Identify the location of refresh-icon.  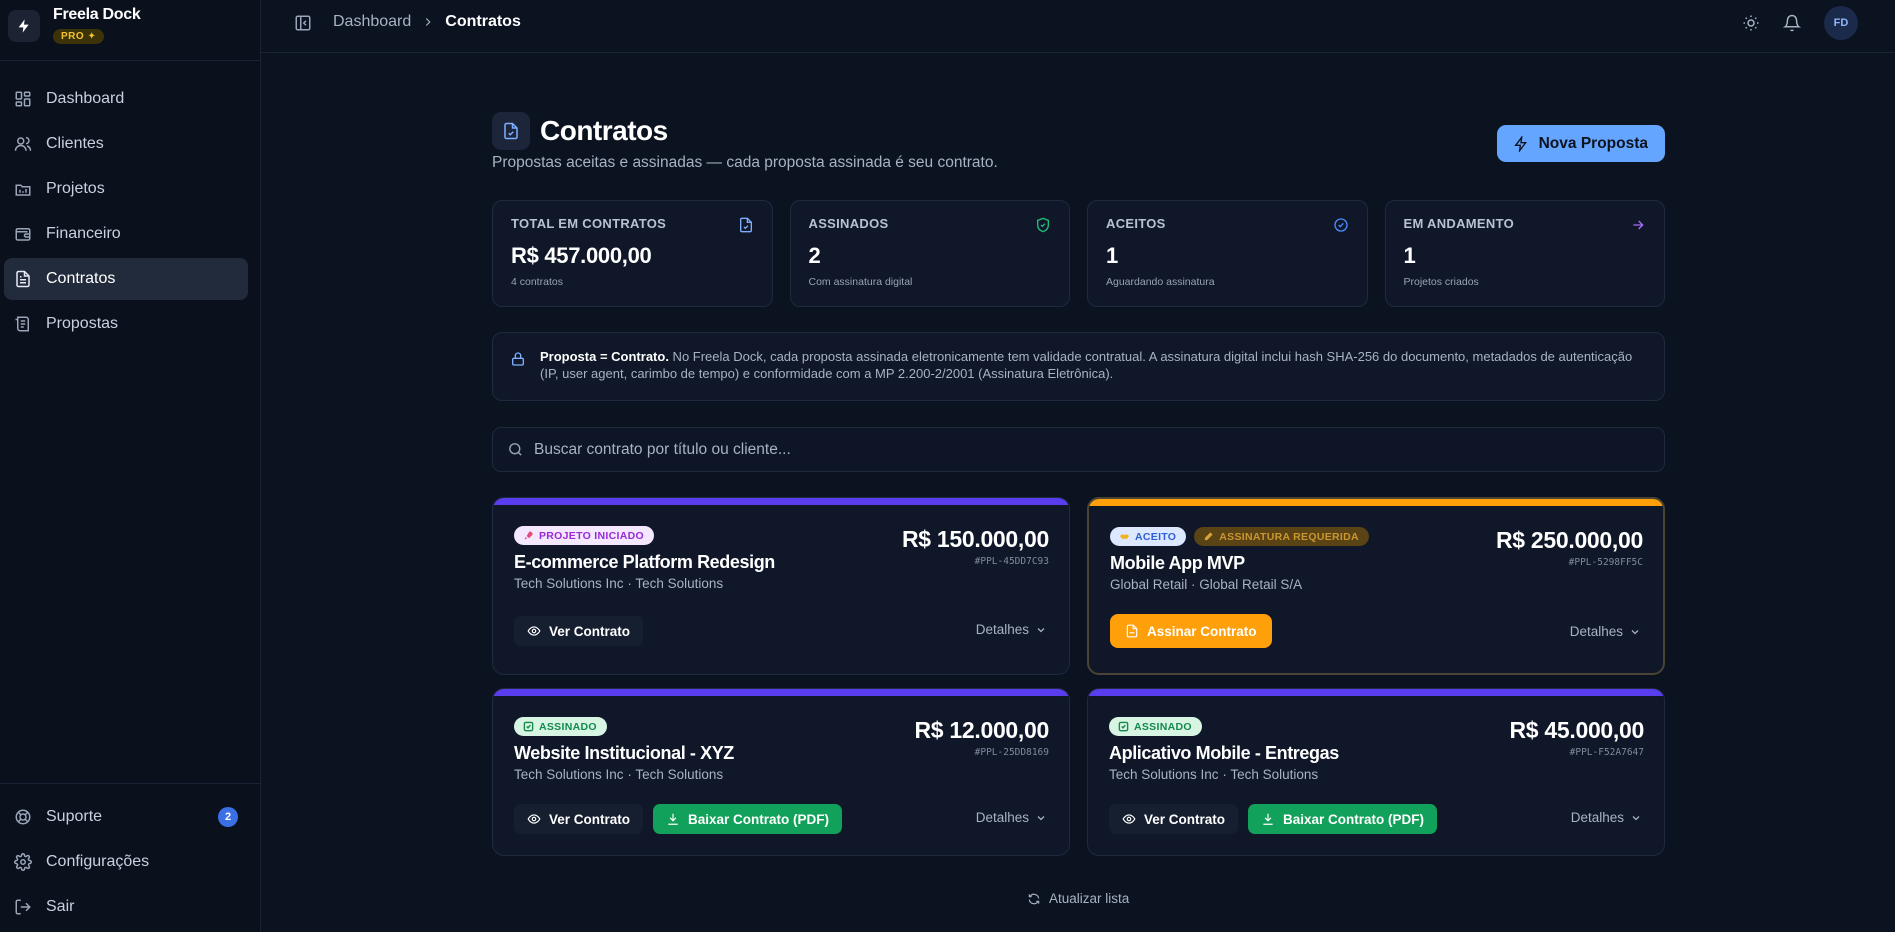
(1034, 898).